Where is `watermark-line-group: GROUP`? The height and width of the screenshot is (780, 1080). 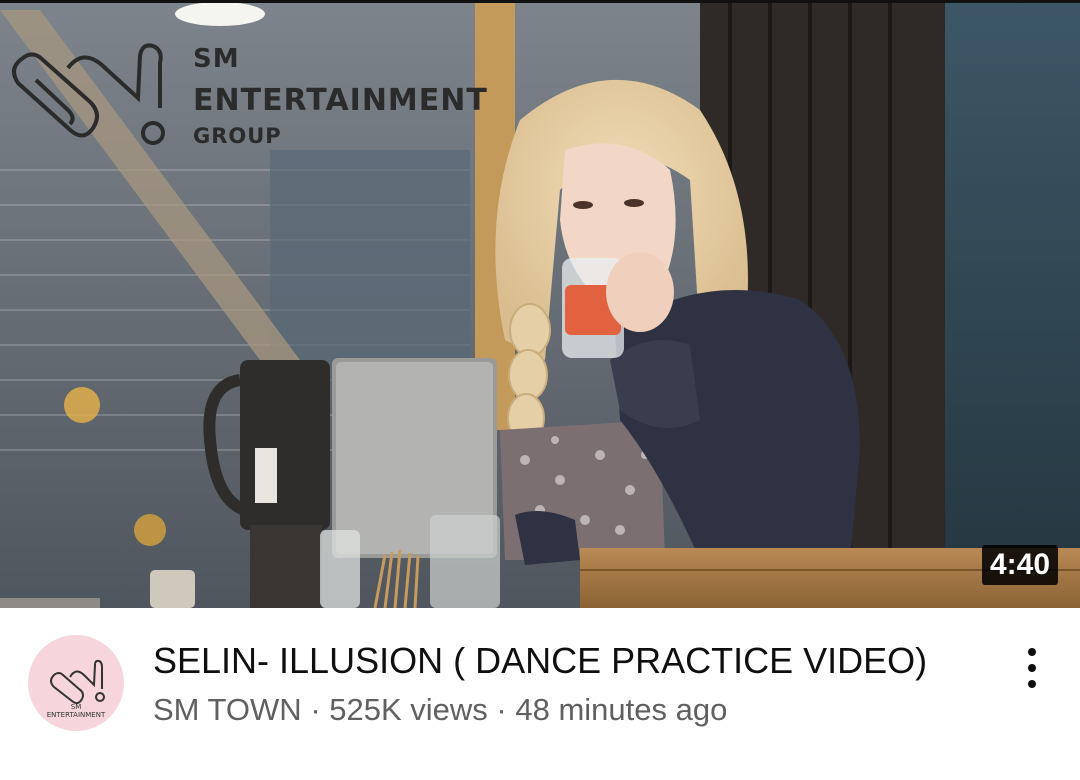
watermark-line-group: GROUP is located at coordinates (237, 136).